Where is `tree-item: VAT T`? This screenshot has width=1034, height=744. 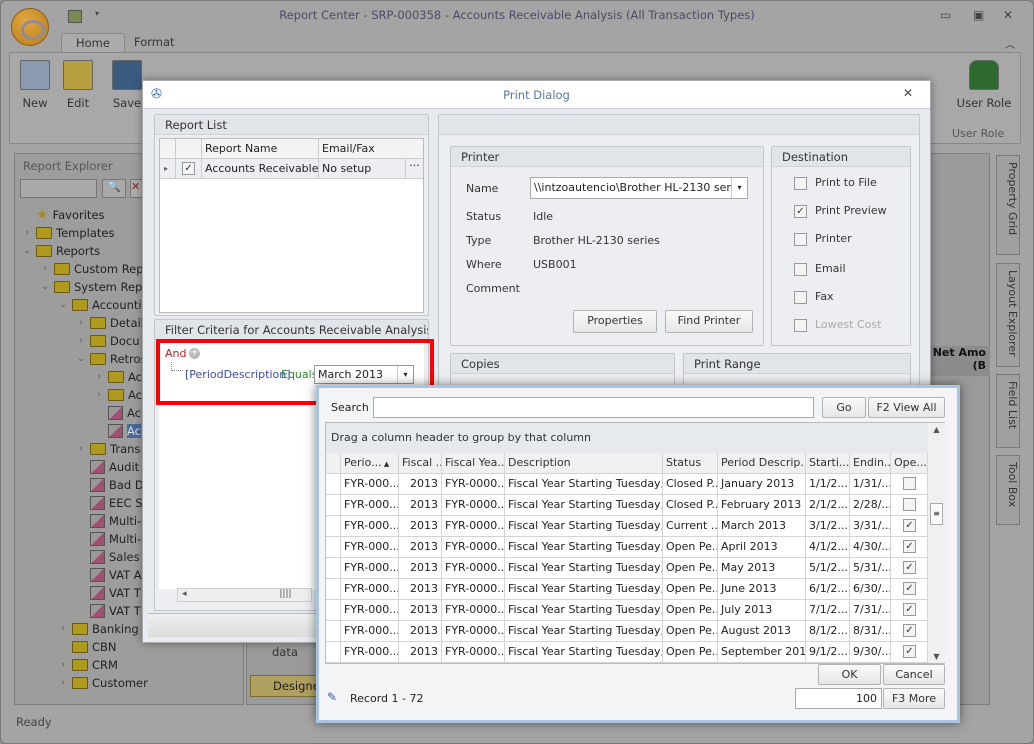 tree-item: VAT T is located at coordinates (108, 593).